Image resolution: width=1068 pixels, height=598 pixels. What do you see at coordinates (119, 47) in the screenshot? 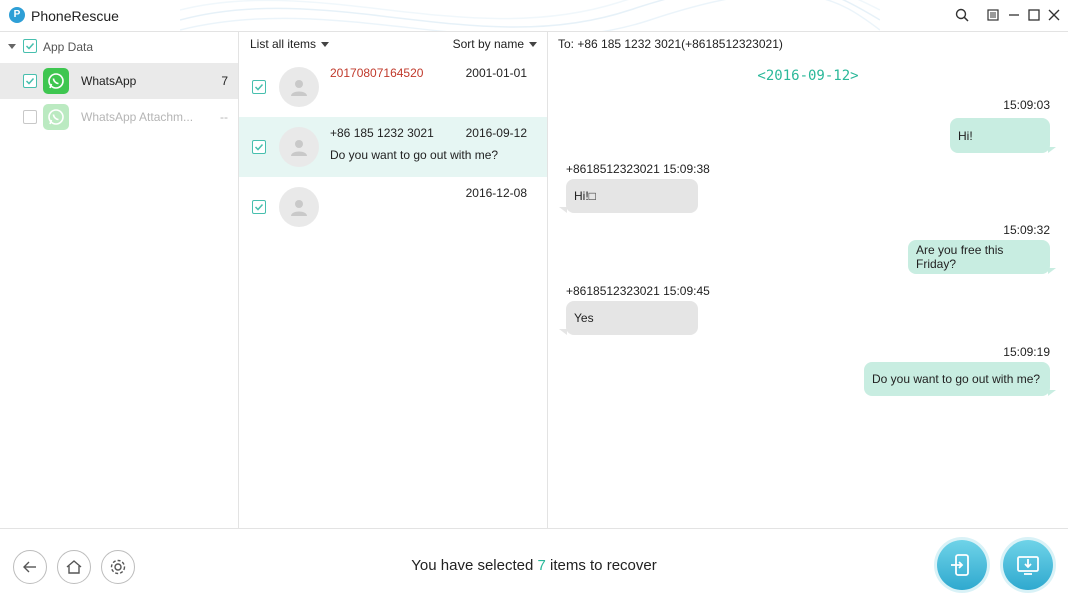
I see `tree-root-app-data: App Data` at bounding box center [119, 47].